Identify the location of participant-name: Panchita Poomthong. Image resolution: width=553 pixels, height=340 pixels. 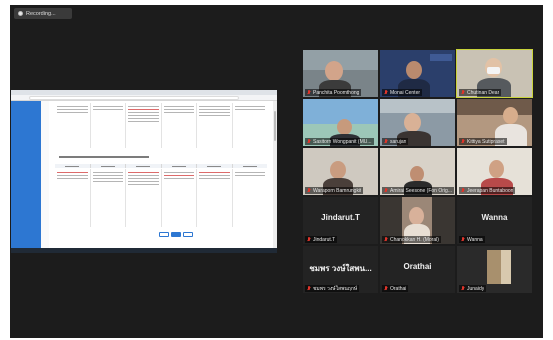
(336, 92).